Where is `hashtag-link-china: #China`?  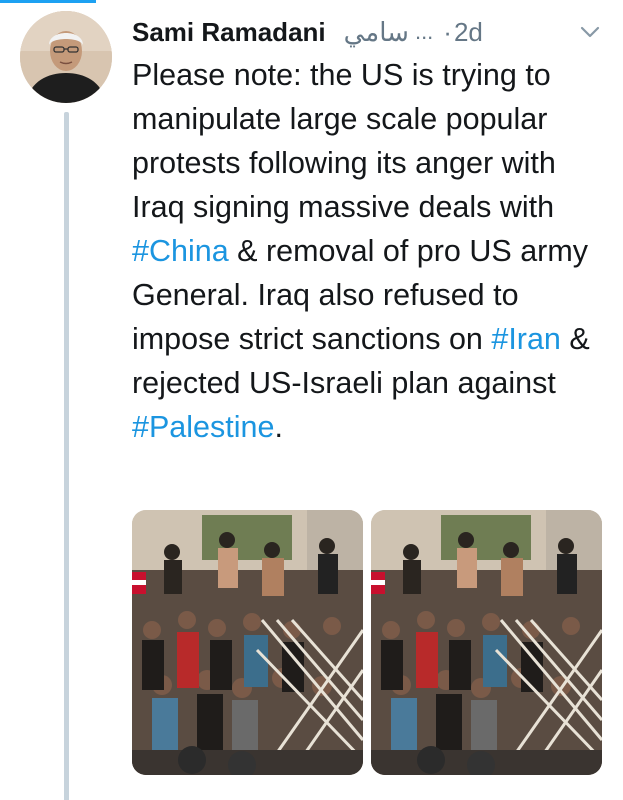 hashtag-link-china: #China is located at coordinates (180, 251).